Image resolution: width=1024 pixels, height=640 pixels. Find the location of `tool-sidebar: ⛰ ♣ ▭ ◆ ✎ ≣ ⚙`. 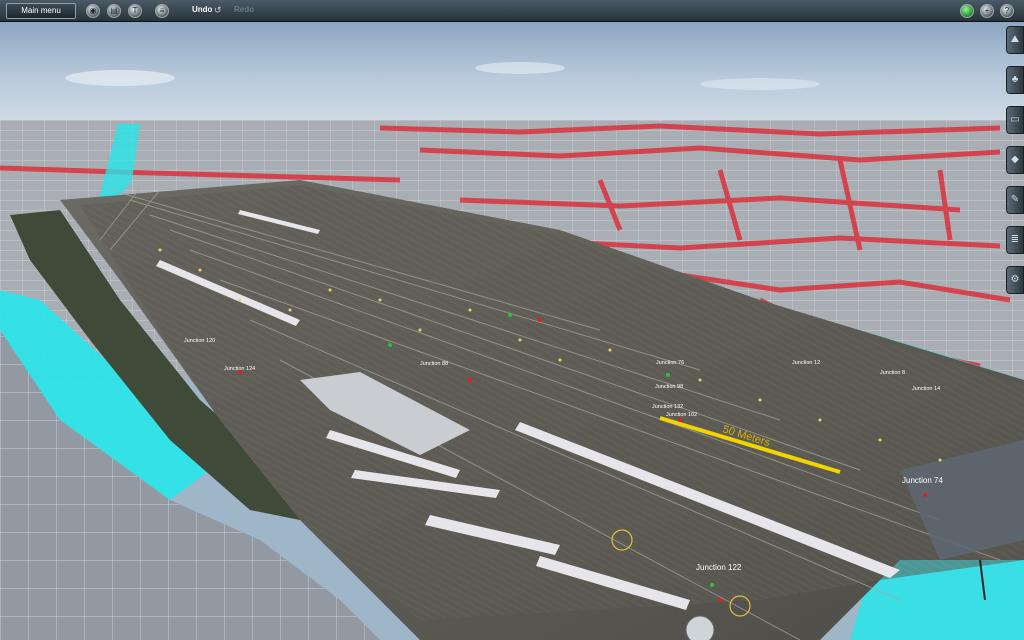

tool-sidebar: ⛰ ♣ ▭ ◆ ✎ ≣ ⚙ is located at coordinates (1014, 162).